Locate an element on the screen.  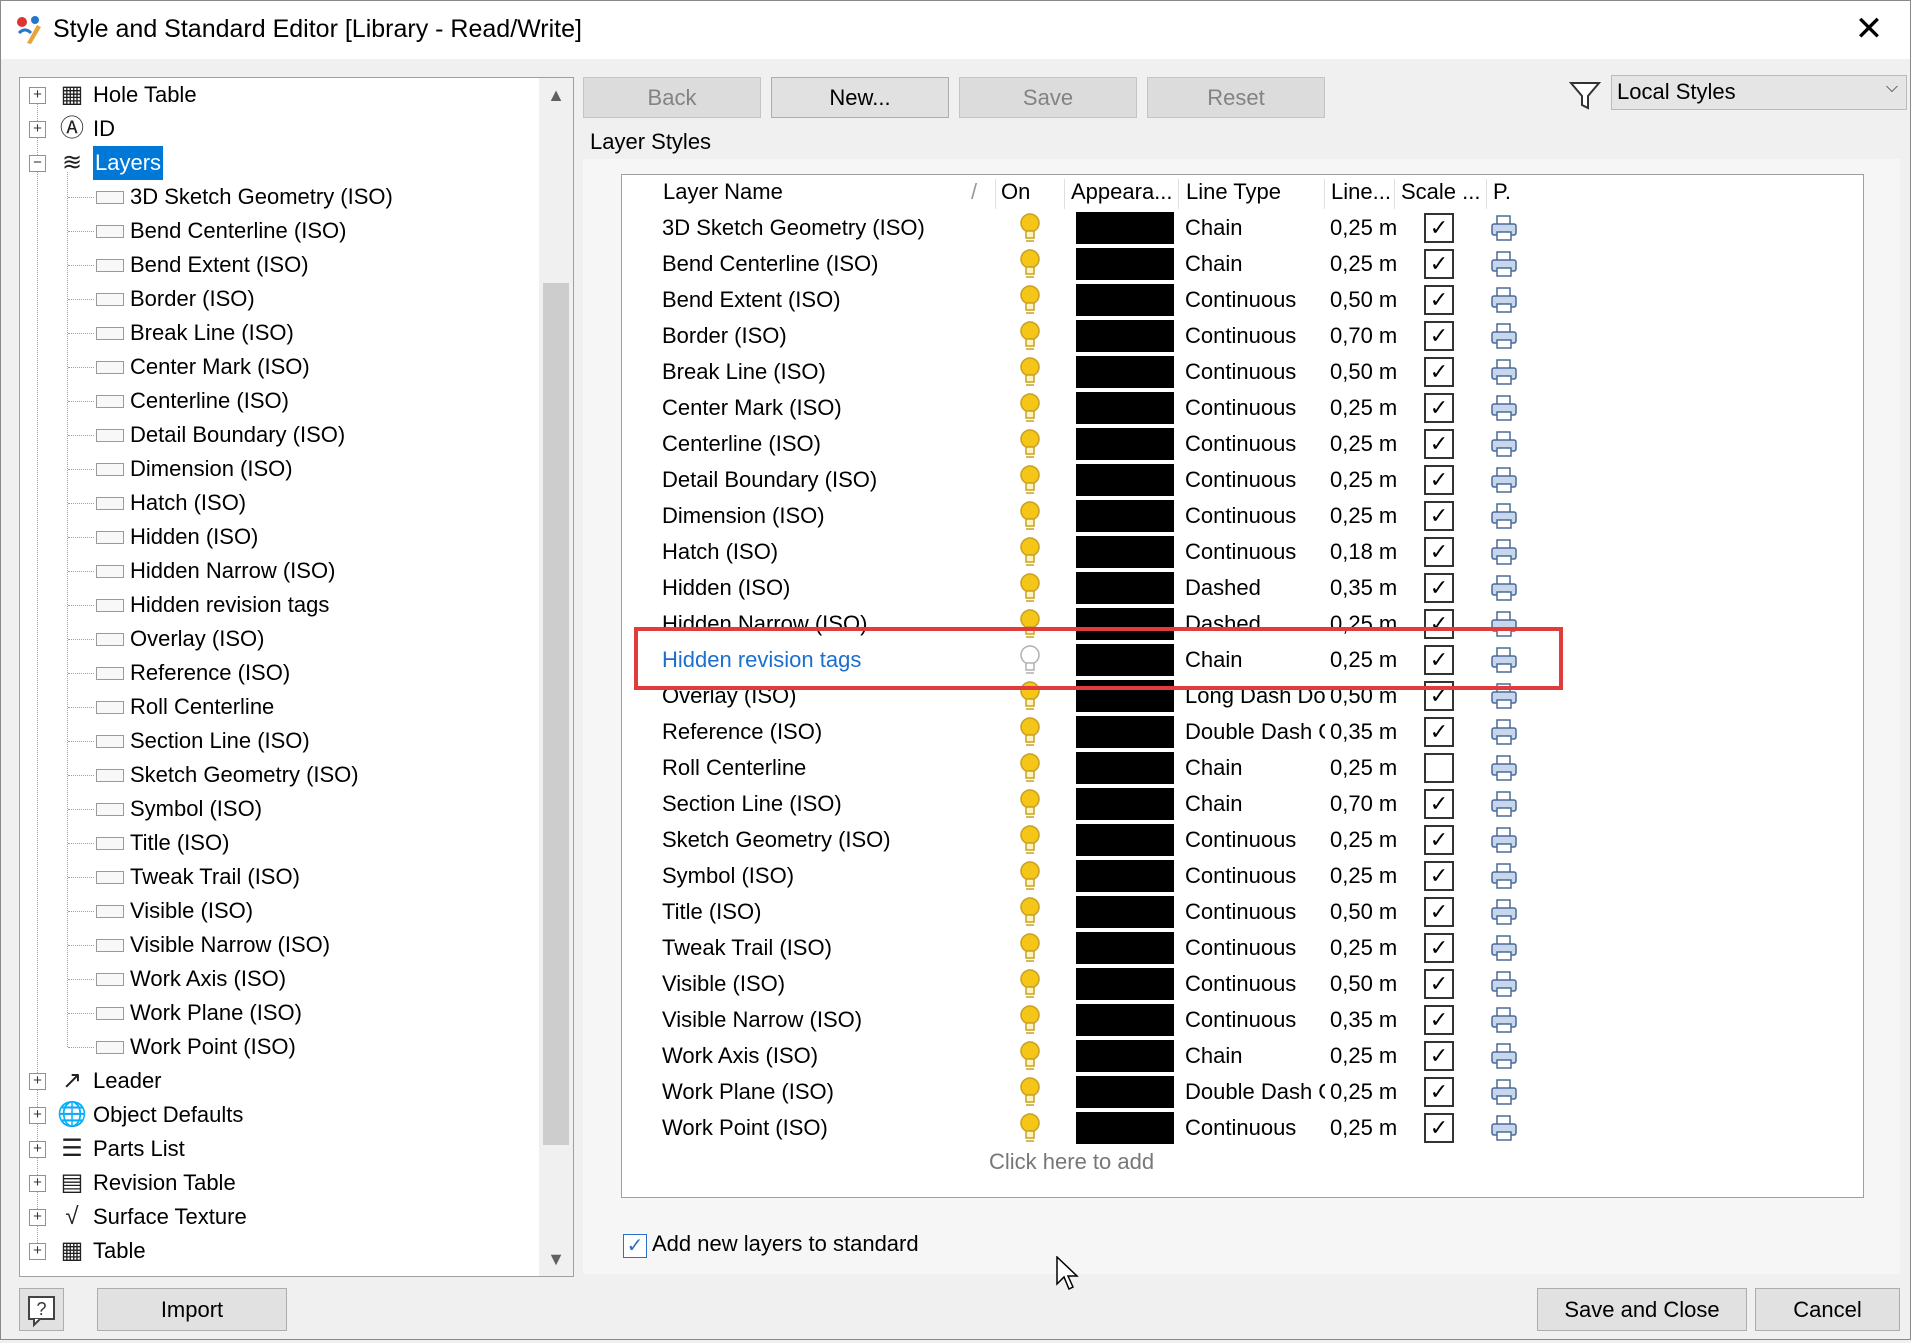
tree-item-surface-texture: + √ Surface Texture is located at coordinates (277, 1217).